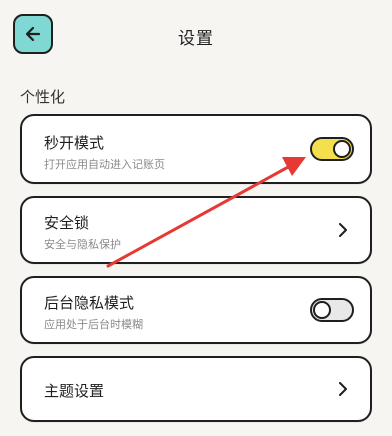 The height and width of the screenshot is (436, 392). What do you see at coordinates (74, 143) in the screenshot?
I see `setting-item-title: 秒开模式` at bounding box center [74, 143].